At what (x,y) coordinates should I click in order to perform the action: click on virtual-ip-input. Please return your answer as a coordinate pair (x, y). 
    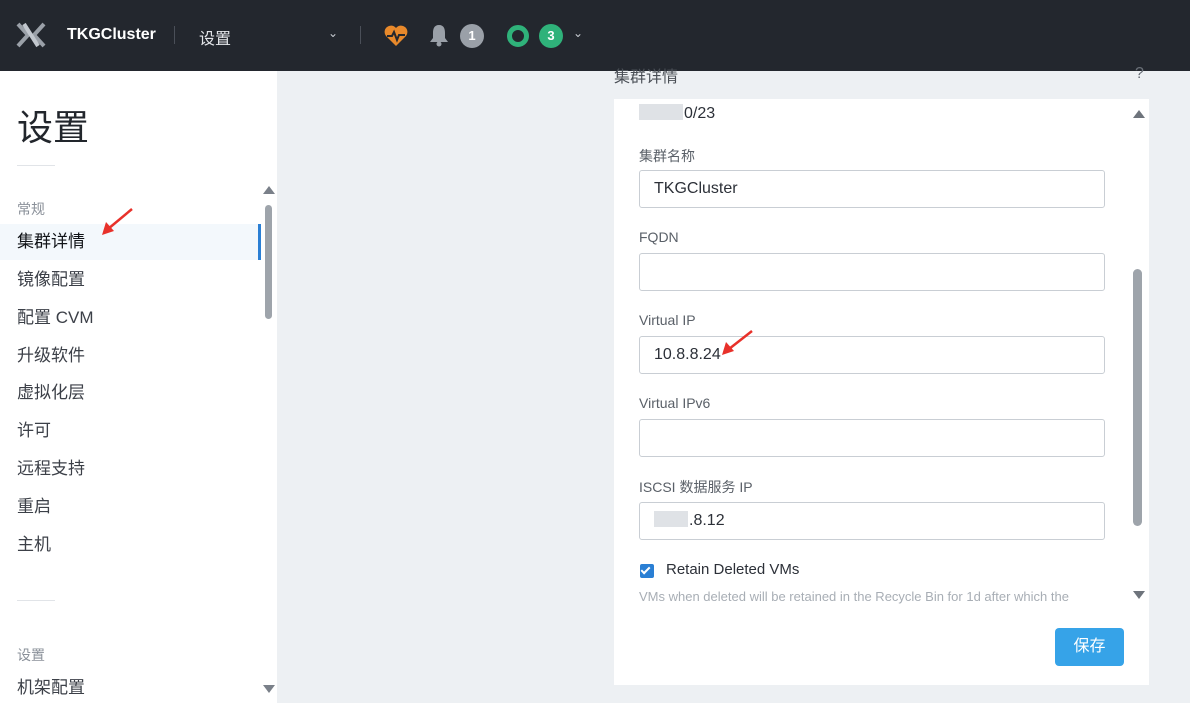
    Looking at the image, I should click on (872, 355).